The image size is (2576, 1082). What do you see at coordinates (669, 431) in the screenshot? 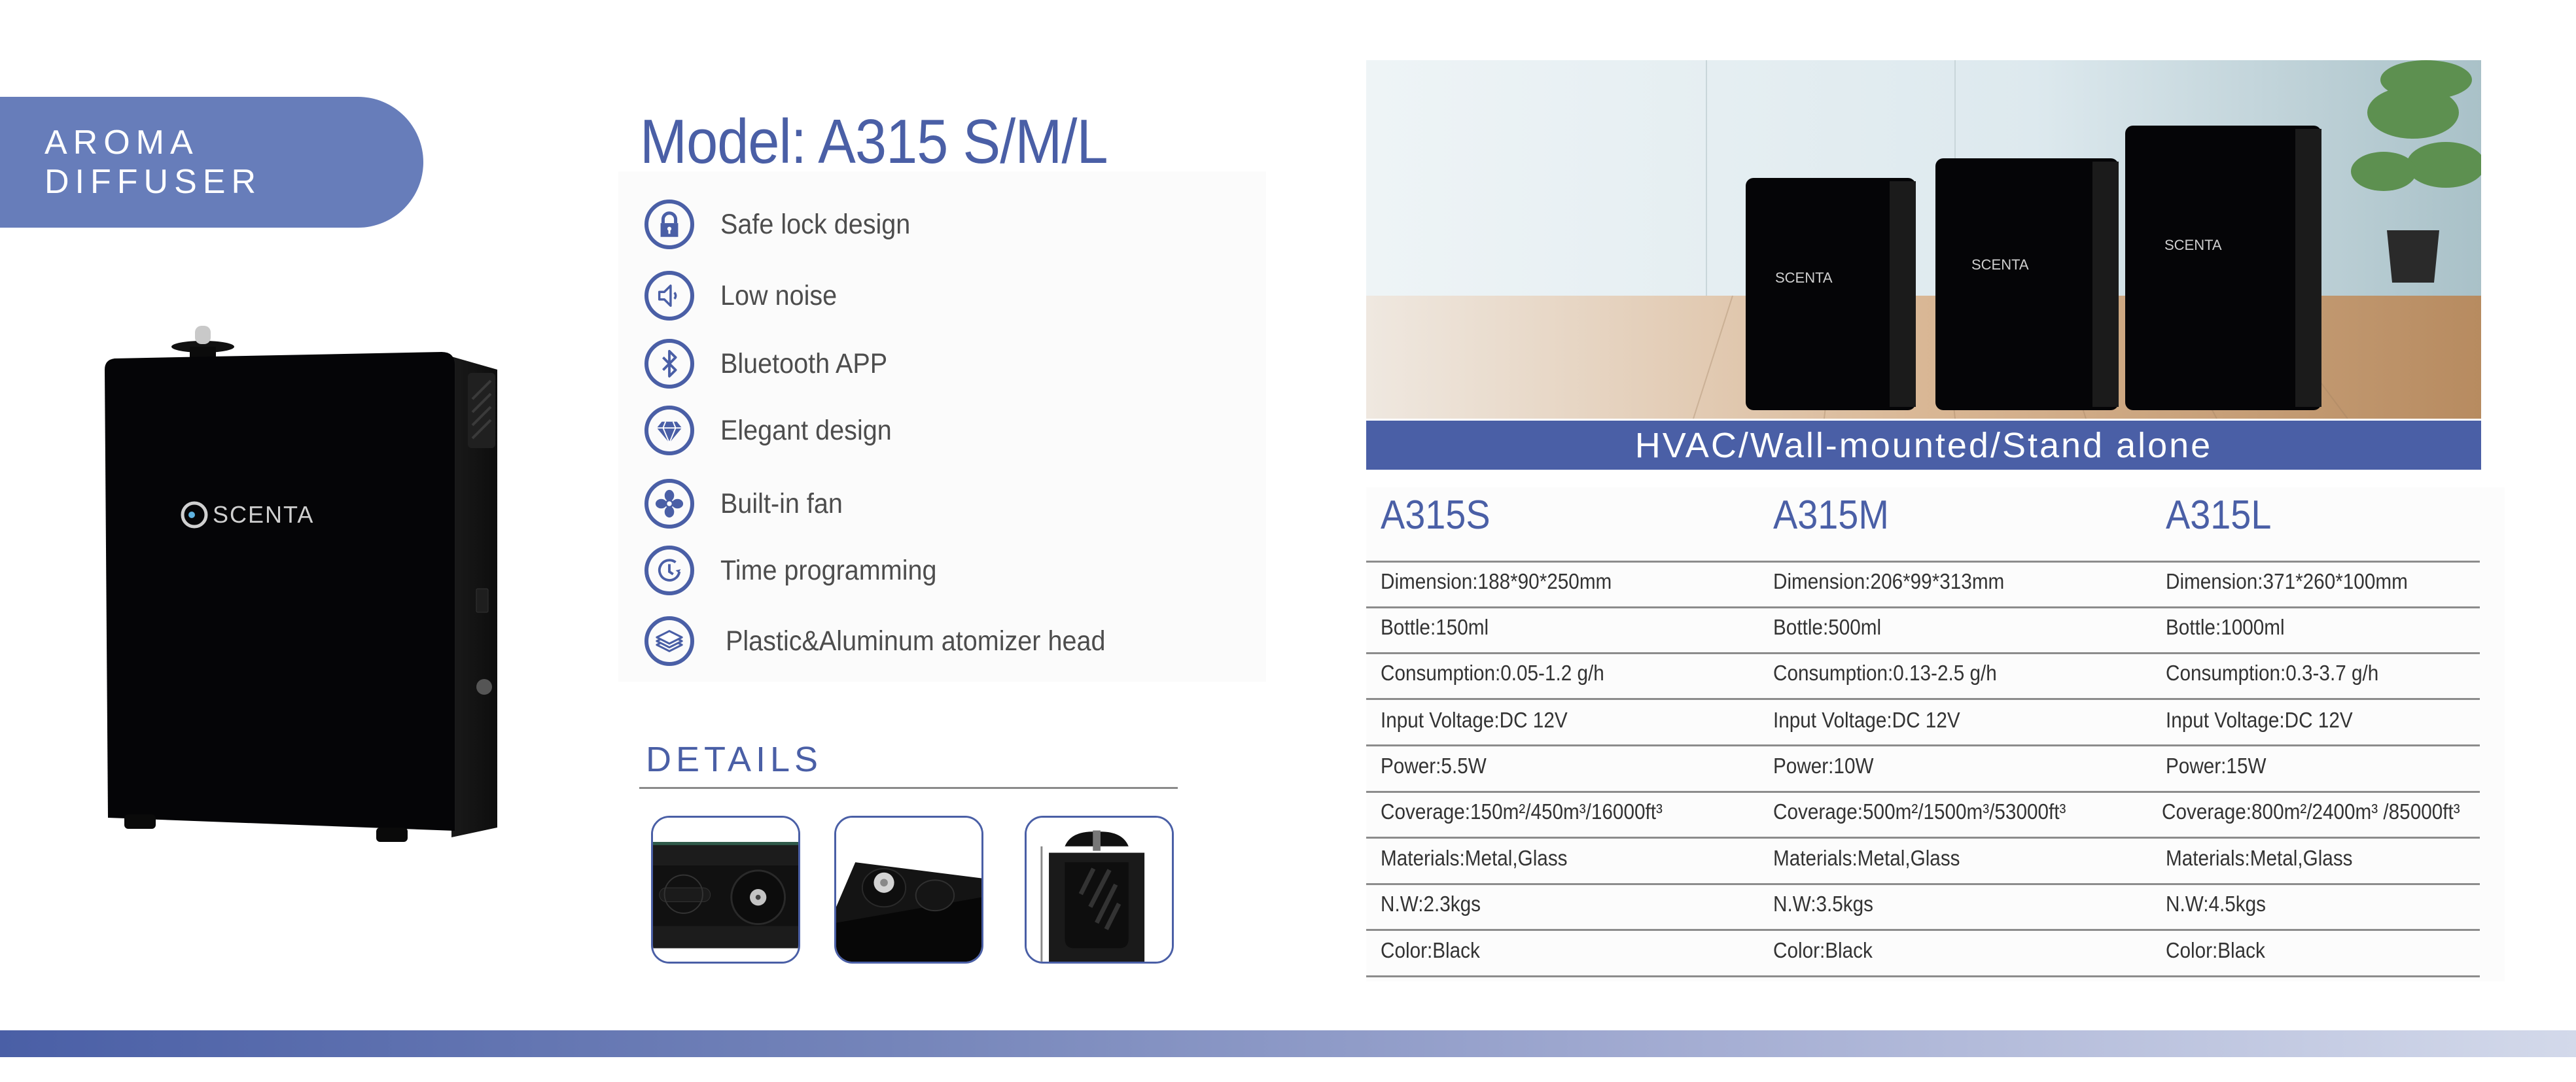
I see `diamond-icon` at bounding box center [669, 431].